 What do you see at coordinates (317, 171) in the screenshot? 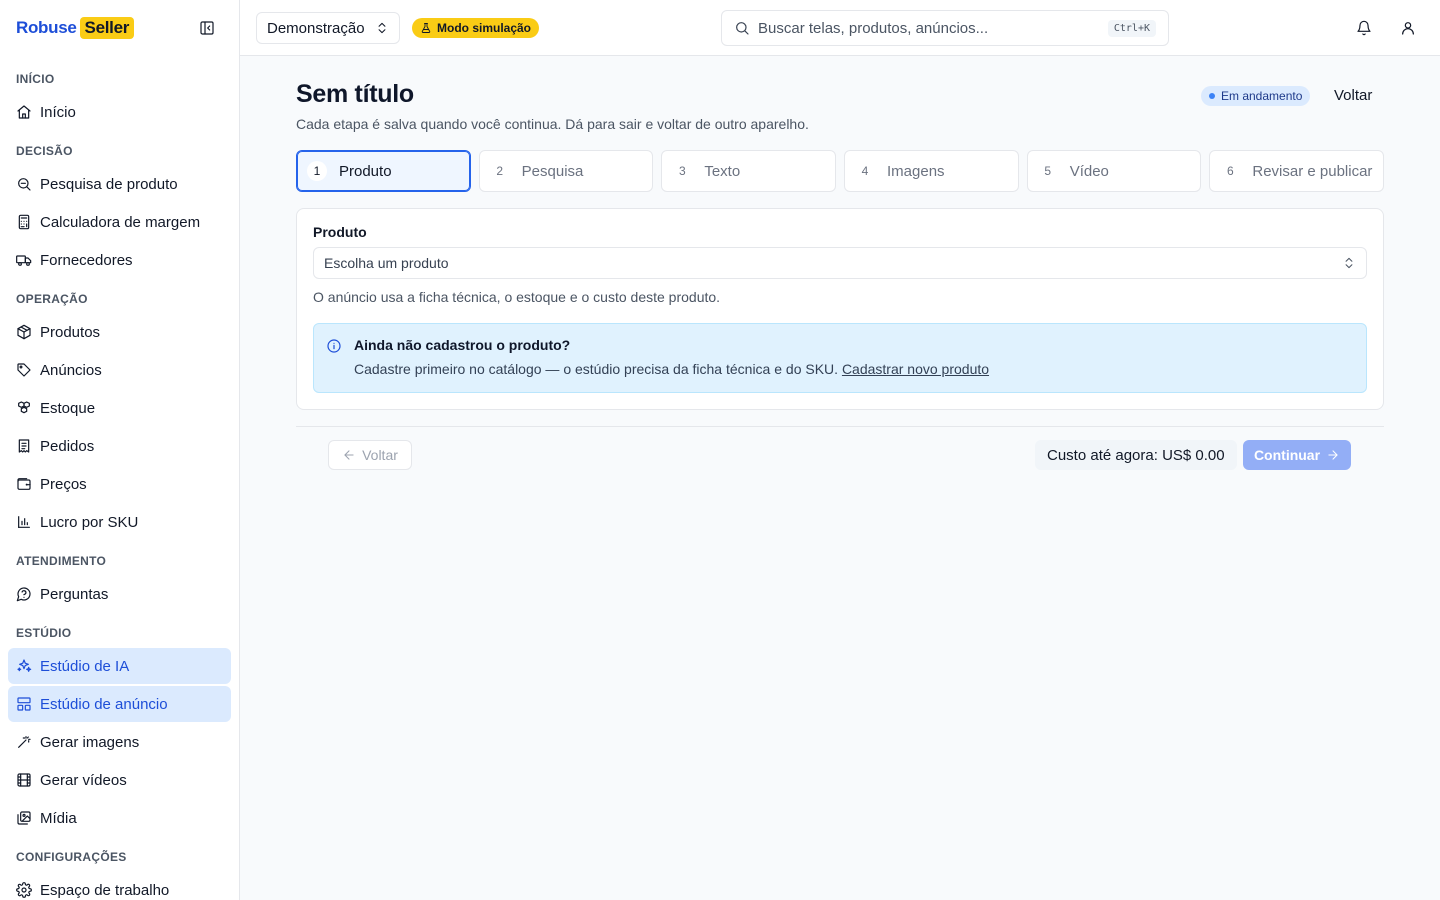
I see `step-number: 1` at bounding box center [317, 171].